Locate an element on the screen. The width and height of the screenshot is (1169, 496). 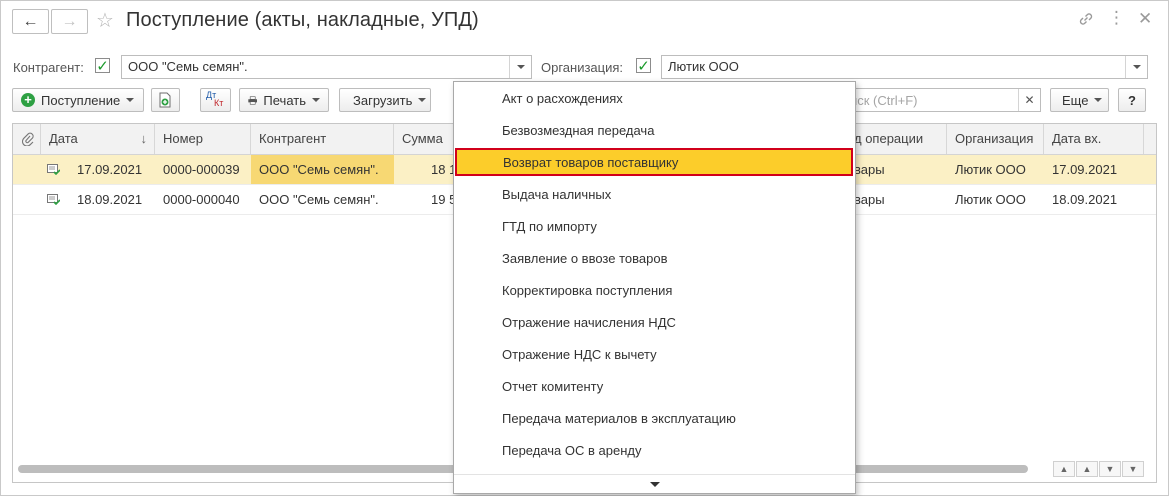
forward-button: → is located at coordinates (69, 21).